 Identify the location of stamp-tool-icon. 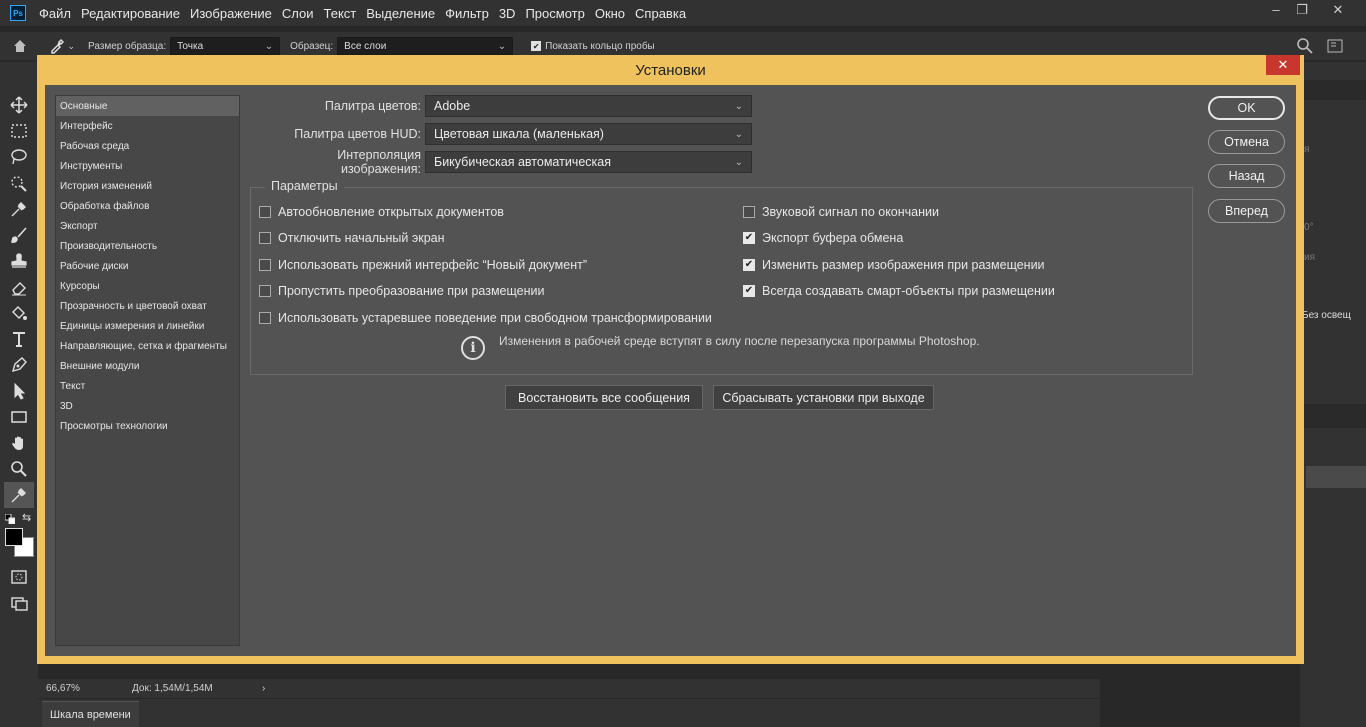
(19, 261).